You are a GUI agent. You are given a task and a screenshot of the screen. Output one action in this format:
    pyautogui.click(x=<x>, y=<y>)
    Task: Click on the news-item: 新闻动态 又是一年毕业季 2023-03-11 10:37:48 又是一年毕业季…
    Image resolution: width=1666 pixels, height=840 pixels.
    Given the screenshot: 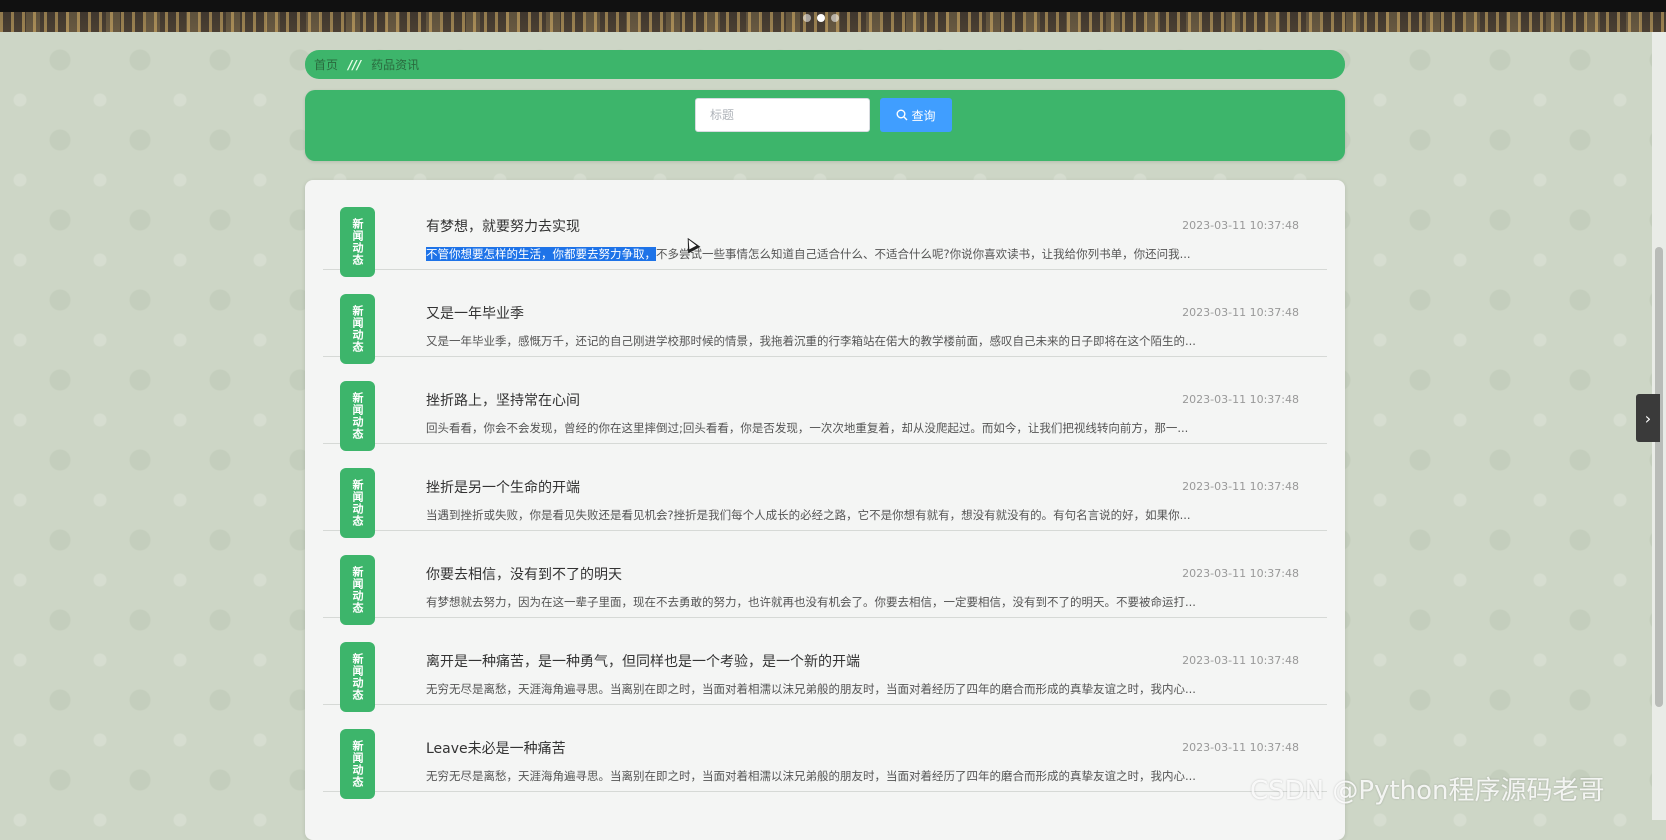 What is the action you would take?
    pyautogui.click(x=825, y=315)
    